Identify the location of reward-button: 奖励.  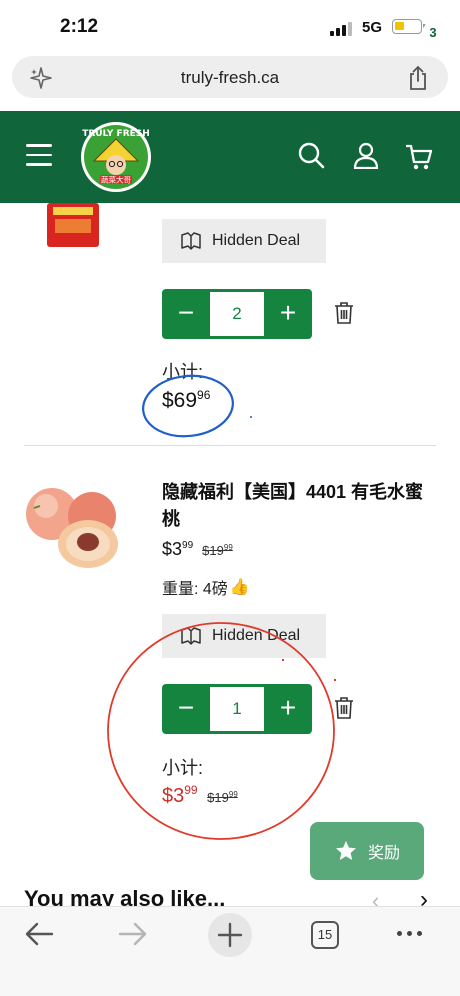
(367, 851).